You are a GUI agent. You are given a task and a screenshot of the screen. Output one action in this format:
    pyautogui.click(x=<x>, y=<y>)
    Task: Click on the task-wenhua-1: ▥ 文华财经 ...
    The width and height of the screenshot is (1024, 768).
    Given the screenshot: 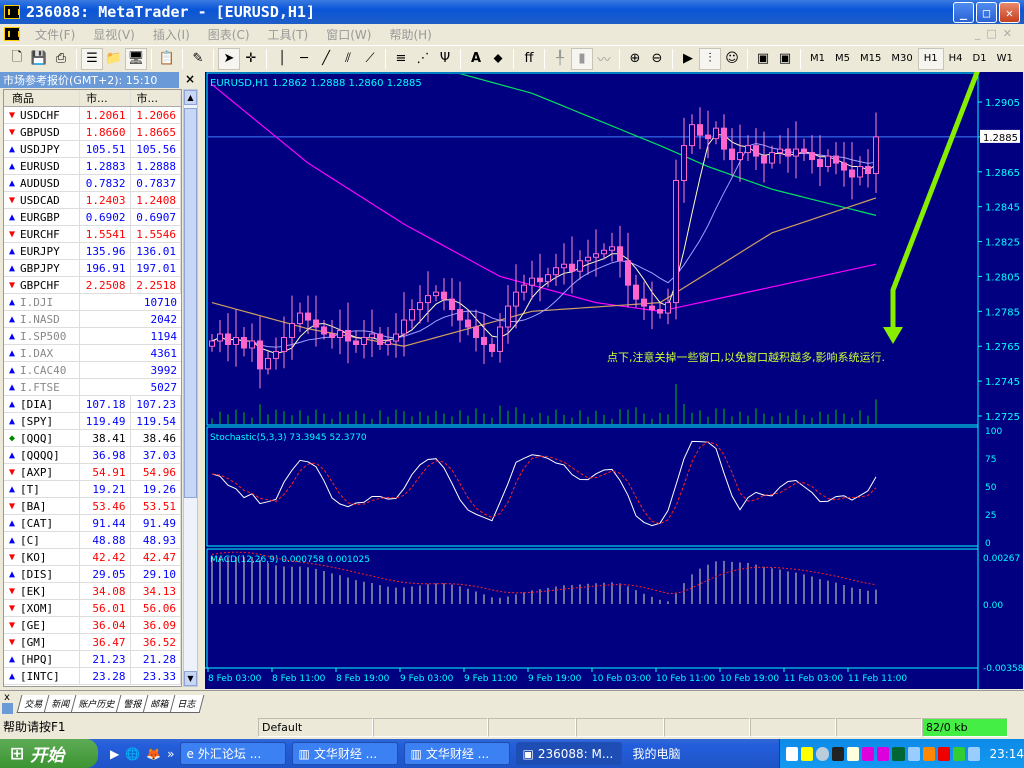 What is the action you would take?
    pyautogui.click(x=345, y=753)
    